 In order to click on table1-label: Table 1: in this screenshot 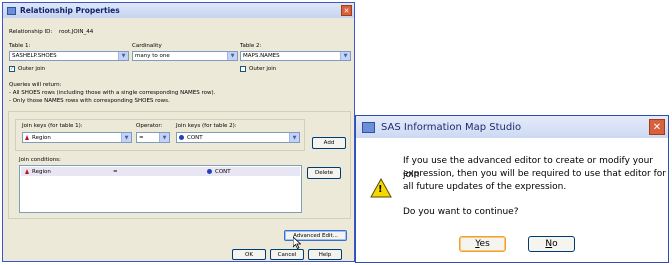, I will do `click(20, 46)`.